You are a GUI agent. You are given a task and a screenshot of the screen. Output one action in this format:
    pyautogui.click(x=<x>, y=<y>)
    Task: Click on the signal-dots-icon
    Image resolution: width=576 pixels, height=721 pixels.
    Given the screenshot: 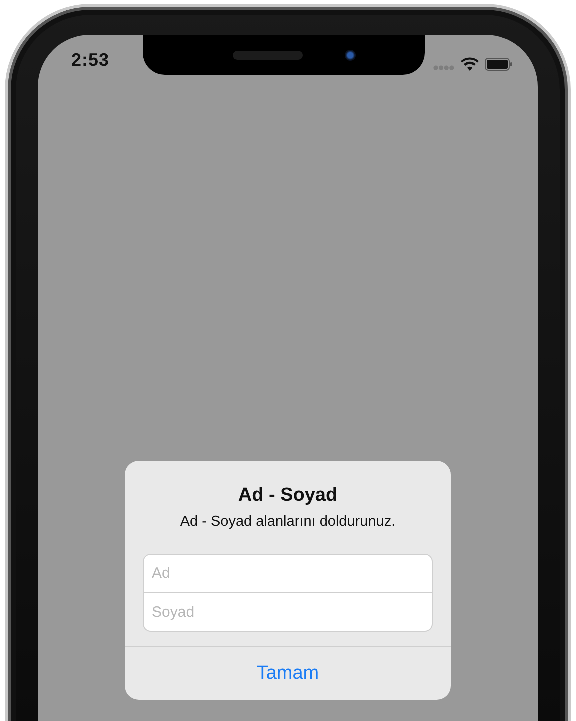 What is the action you would take?
    pyautogui.click(x=444, y=68)
    